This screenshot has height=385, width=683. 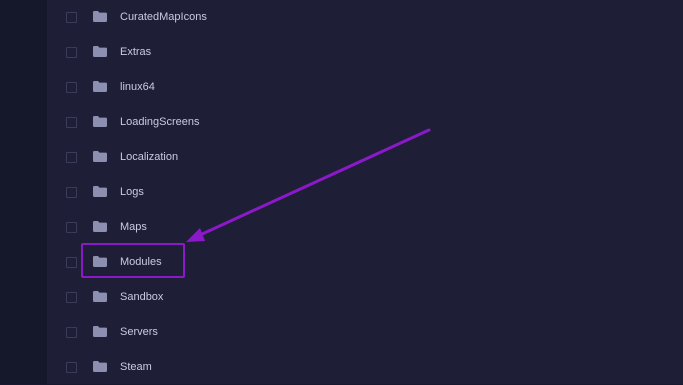 What do you see at coordinates (149, 157) in the screenshot?
I see `file-name: Localization` at bounding box center [149, 157].